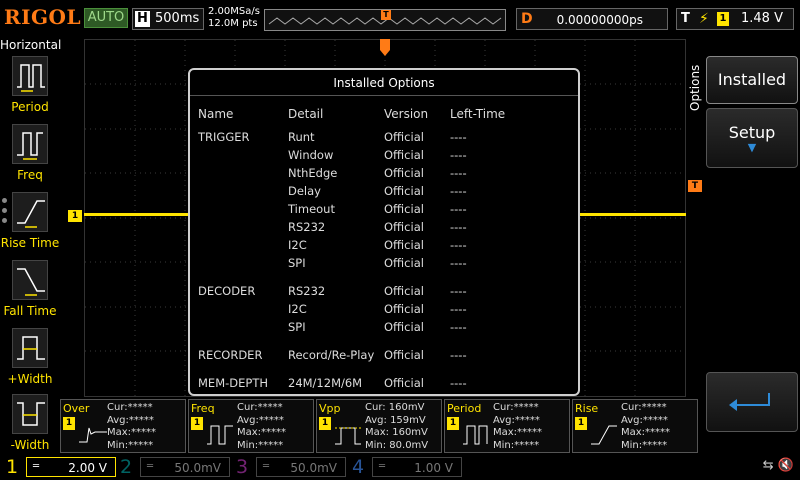 The width and height of the screenshot is (800, 480). What do you see at coordinates (234, 11) in the screenshot?
I see `sample-rate: 2.00MSa/s` at bounding box center [234, 11].